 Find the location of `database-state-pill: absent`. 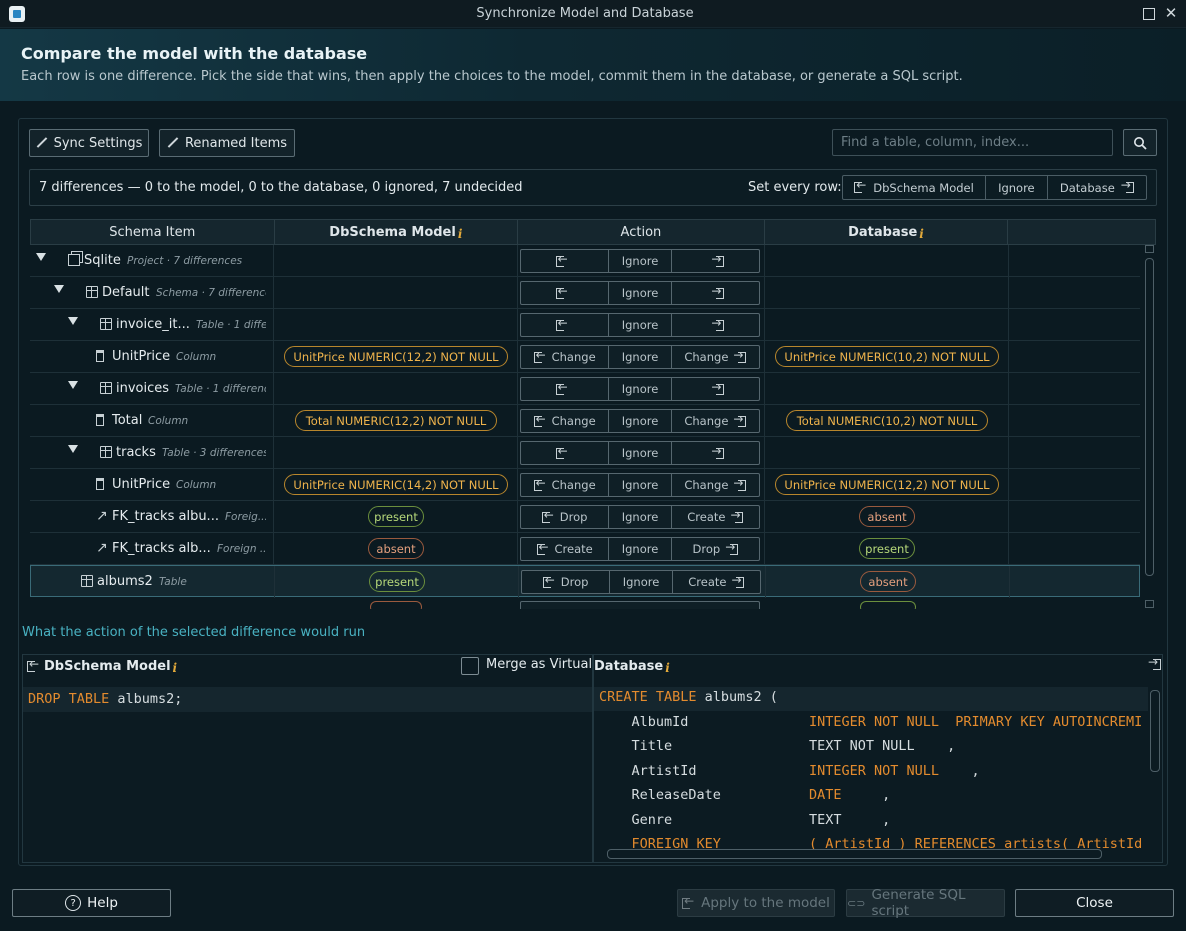

database-state-pill: absent is located at coordinates (888, 581).